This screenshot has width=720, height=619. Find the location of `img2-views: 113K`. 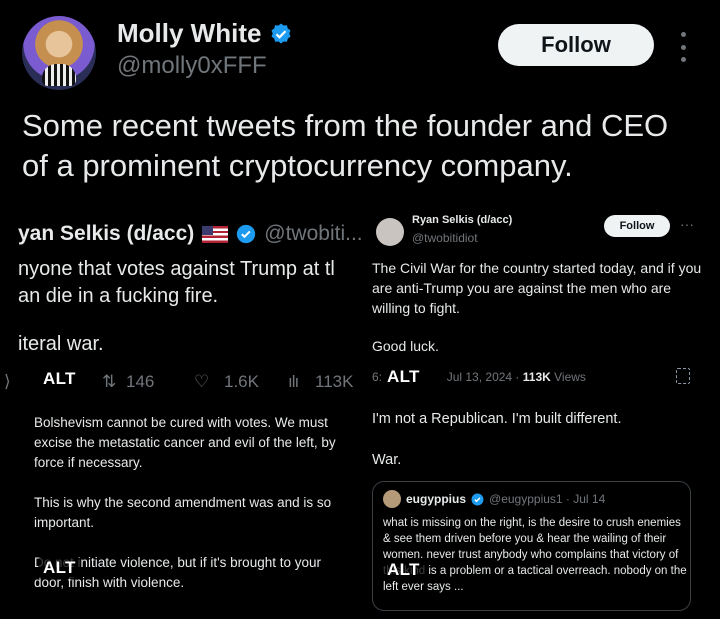

img2-views: 113K is located at coordinates (536, 377).